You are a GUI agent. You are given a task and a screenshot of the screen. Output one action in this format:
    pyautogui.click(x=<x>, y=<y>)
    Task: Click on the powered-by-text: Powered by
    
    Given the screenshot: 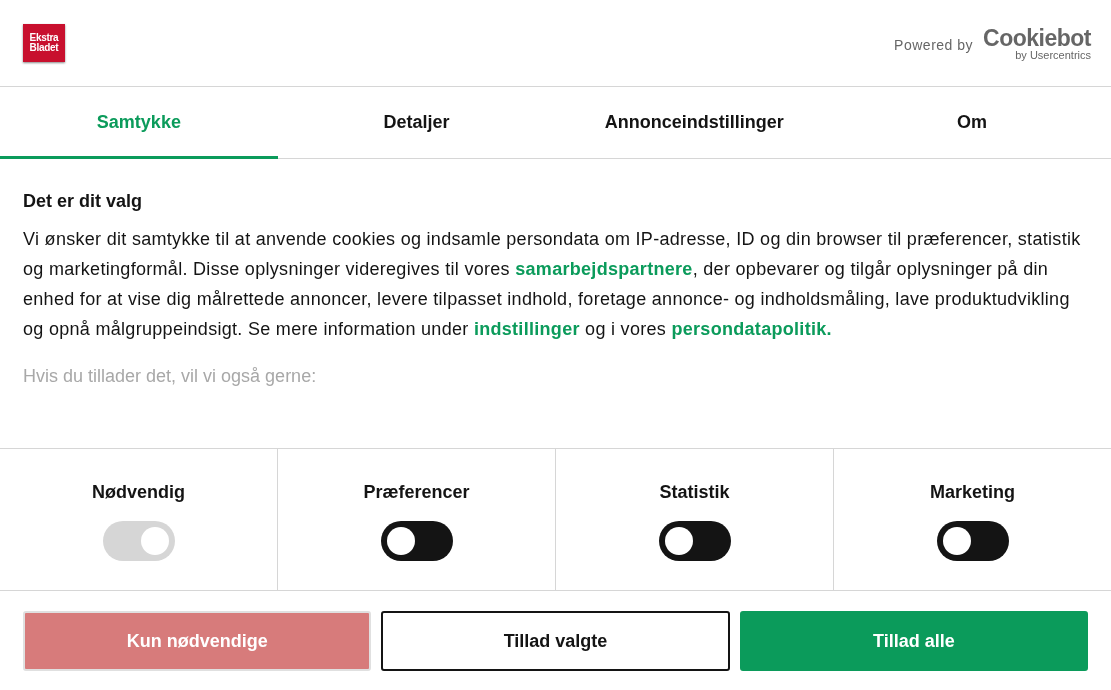 What is the action you would take?
    pyautogui.click(x=934, y=45)
    